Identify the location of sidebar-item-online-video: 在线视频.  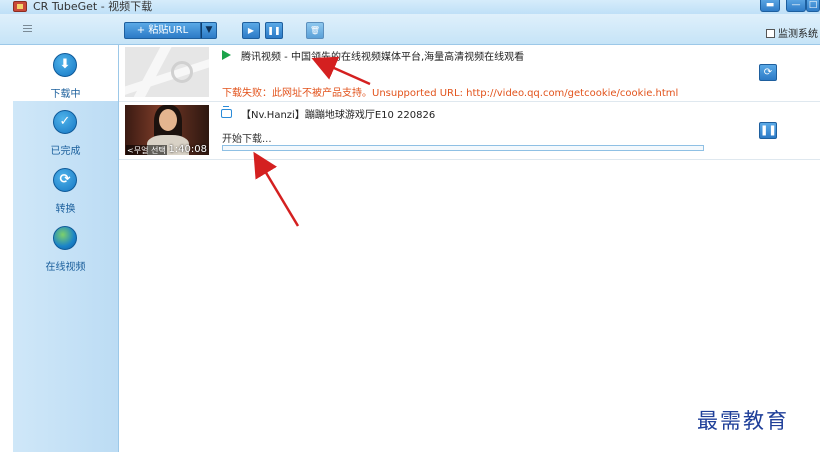
(65, 246).